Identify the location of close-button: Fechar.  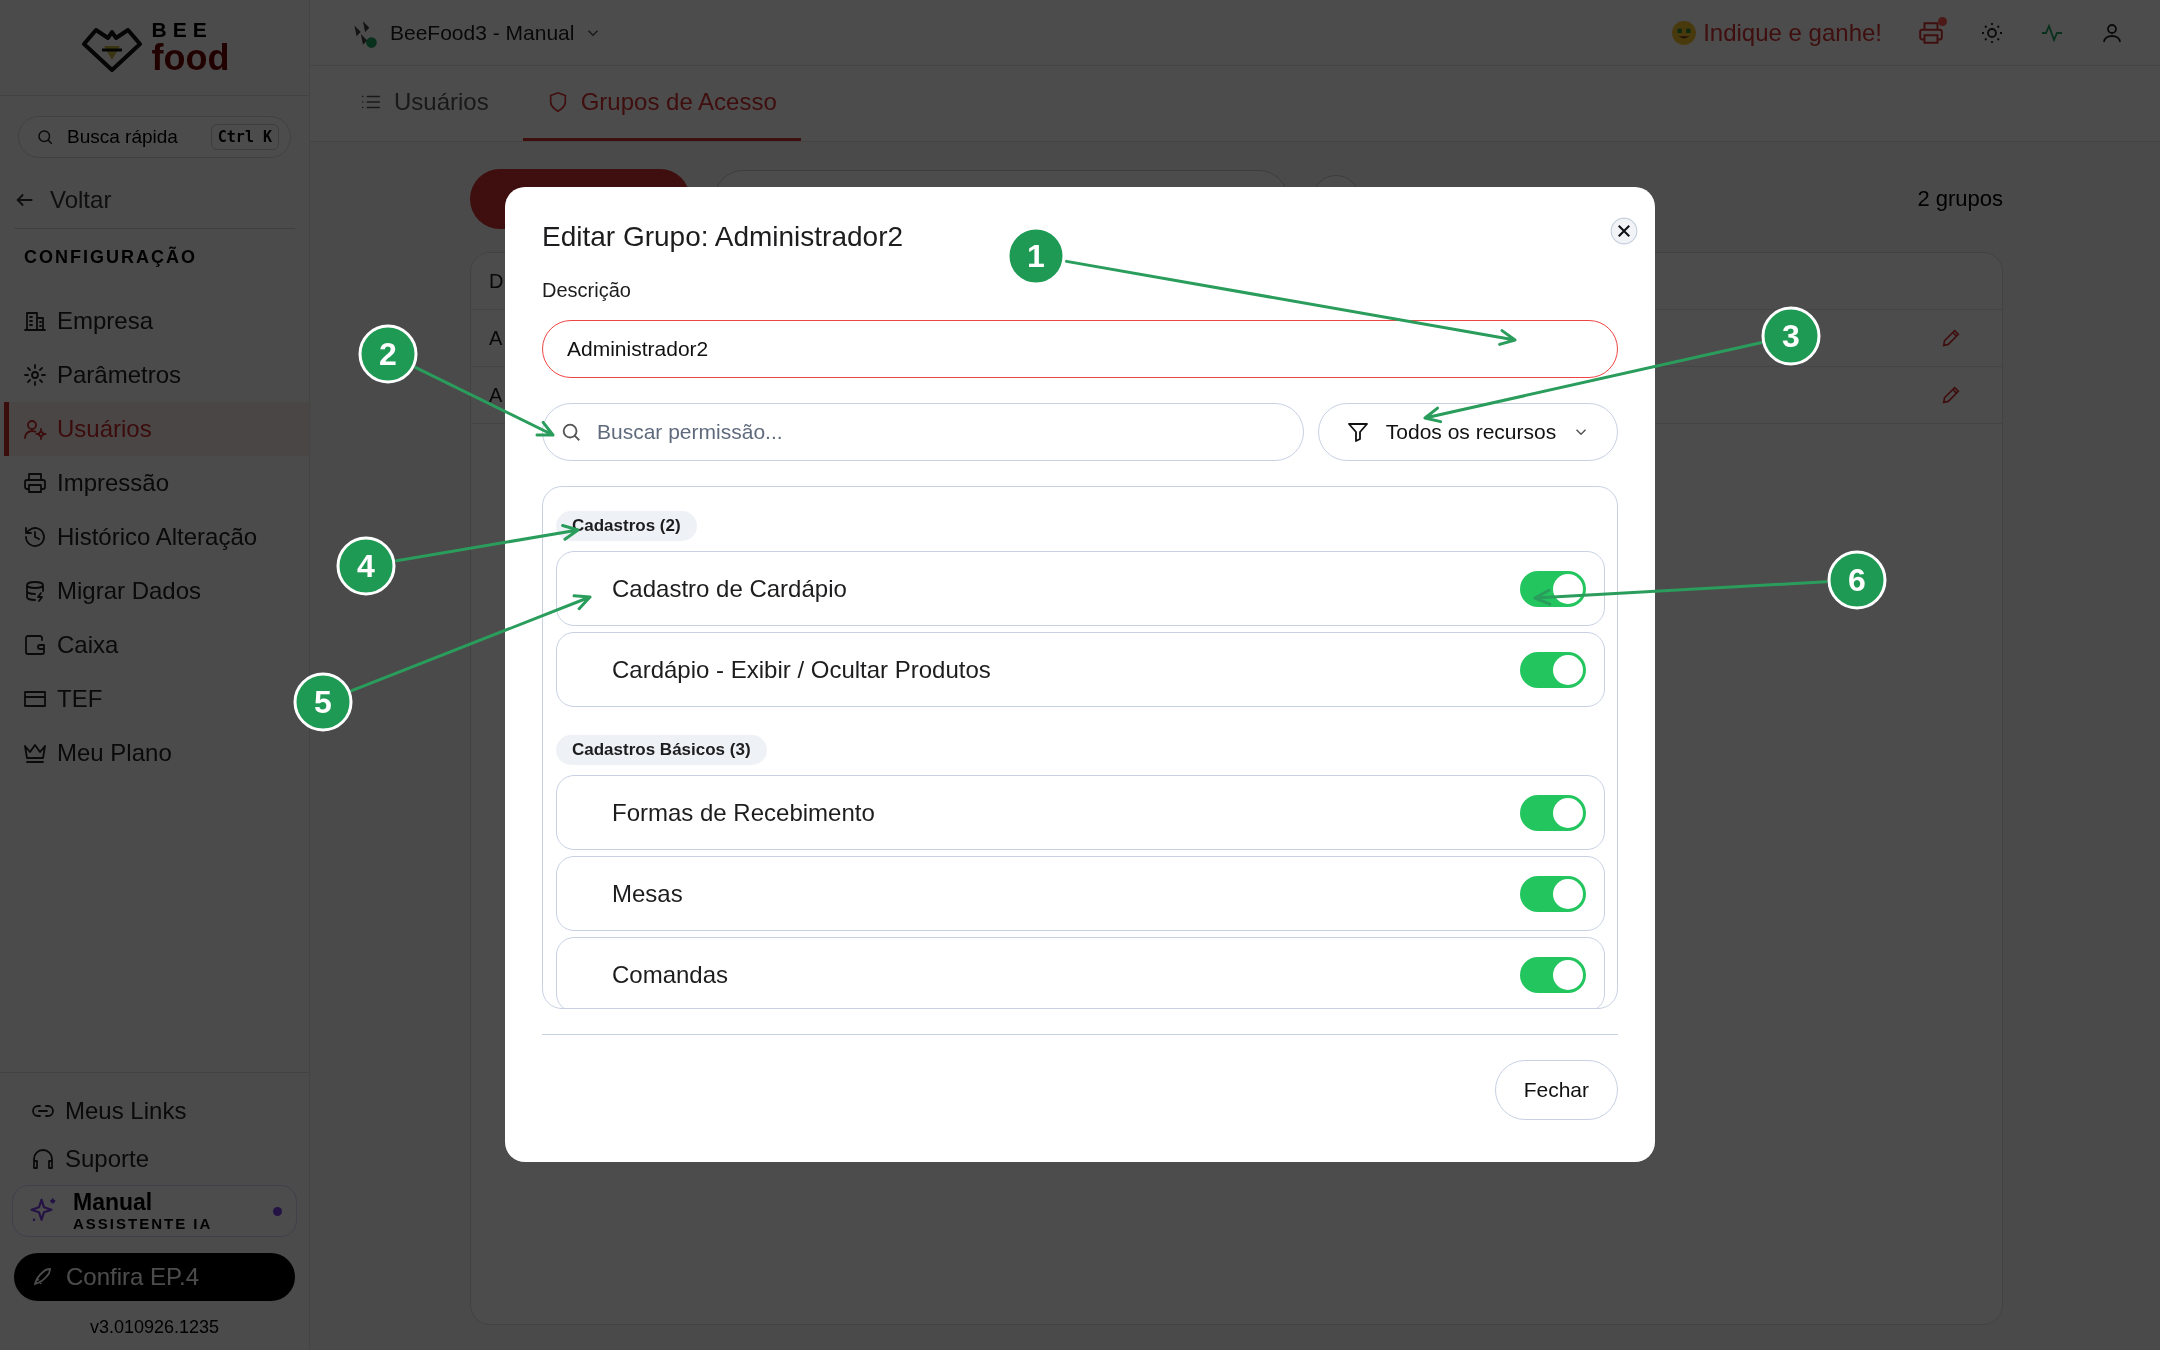
(1556, 1090).